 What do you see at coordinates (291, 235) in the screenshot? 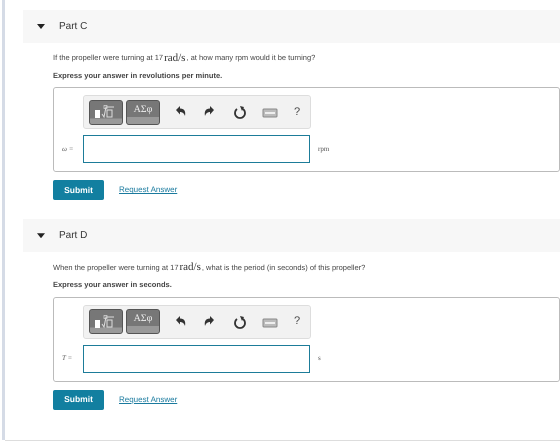
I see `part-header: Part D` at bounding box center [291, 235].